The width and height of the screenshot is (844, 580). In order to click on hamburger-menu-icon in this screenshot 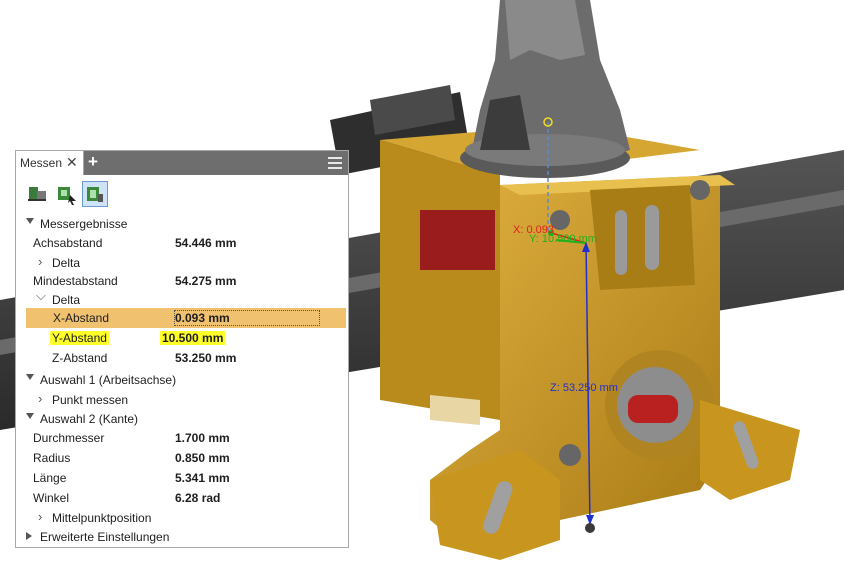, I will do `click(335, 163)`.